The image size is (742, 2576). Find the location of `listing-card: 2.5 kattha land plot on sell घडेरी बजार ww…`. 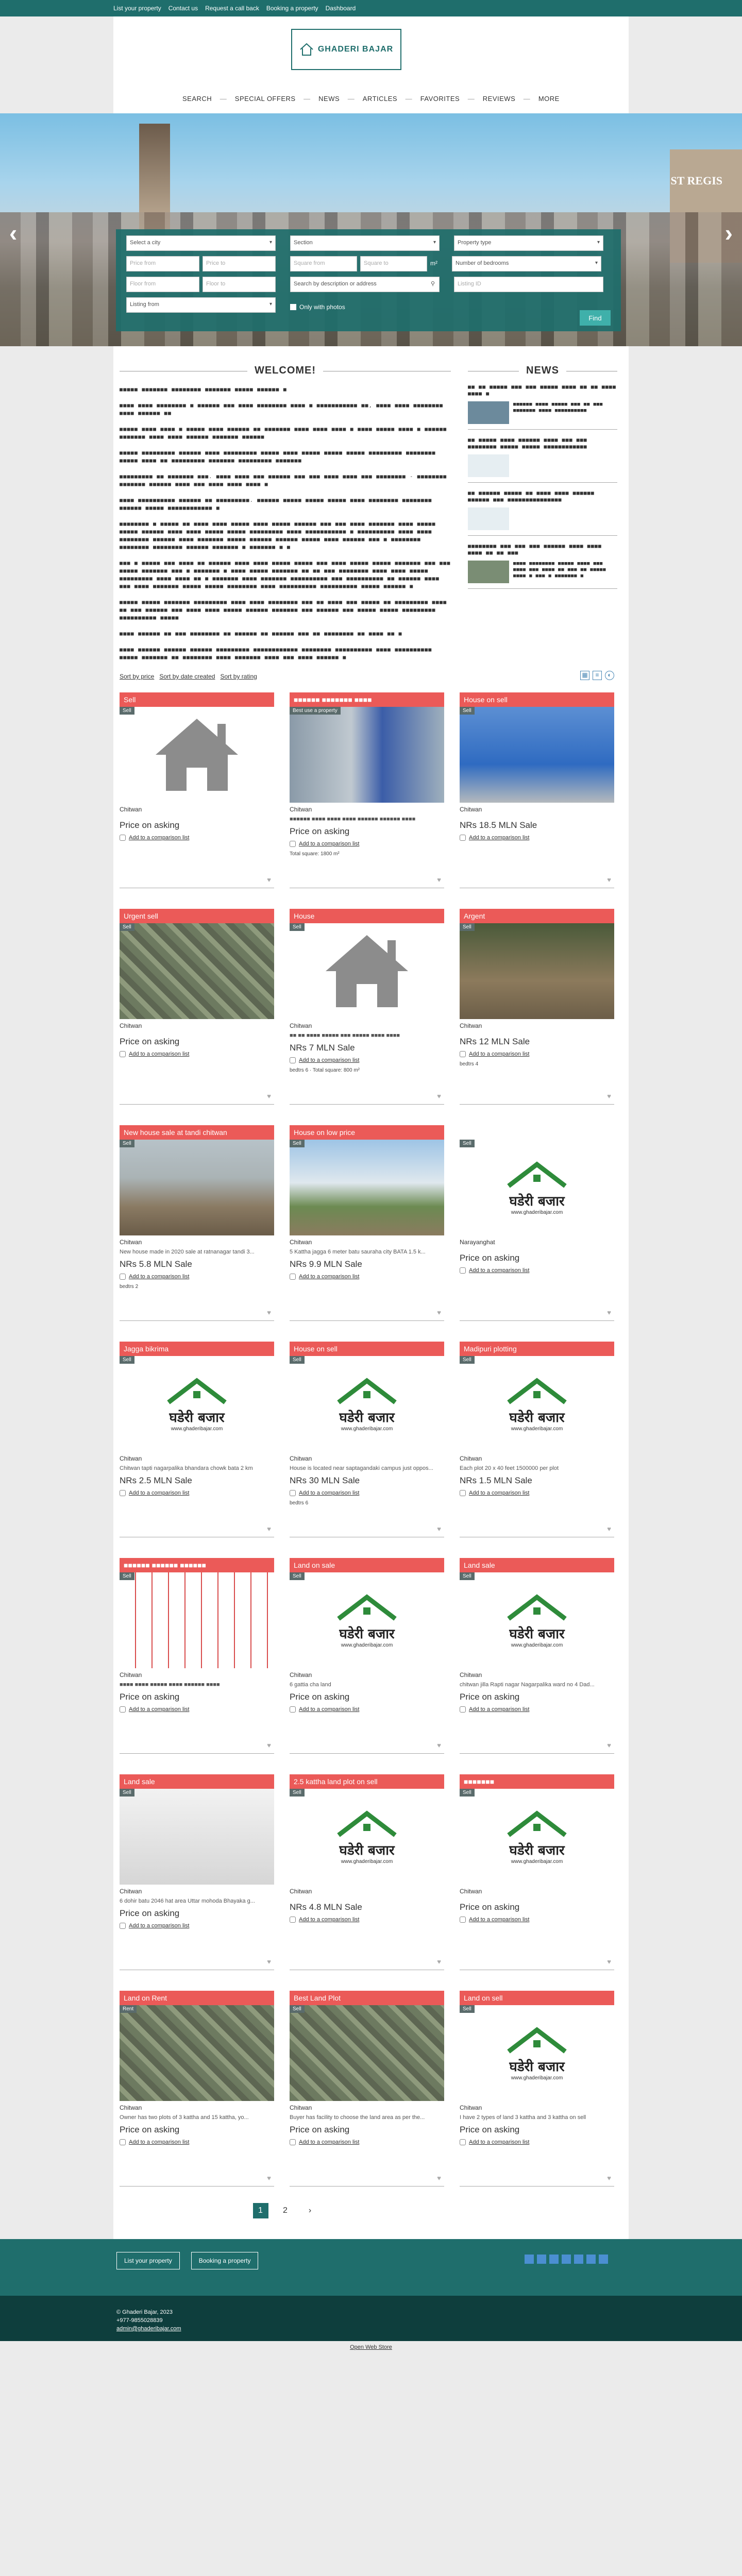

listing-card: 2.5 kattha land plot on sell घडेरी बजार ww… is located at coordinates (367, 1872).